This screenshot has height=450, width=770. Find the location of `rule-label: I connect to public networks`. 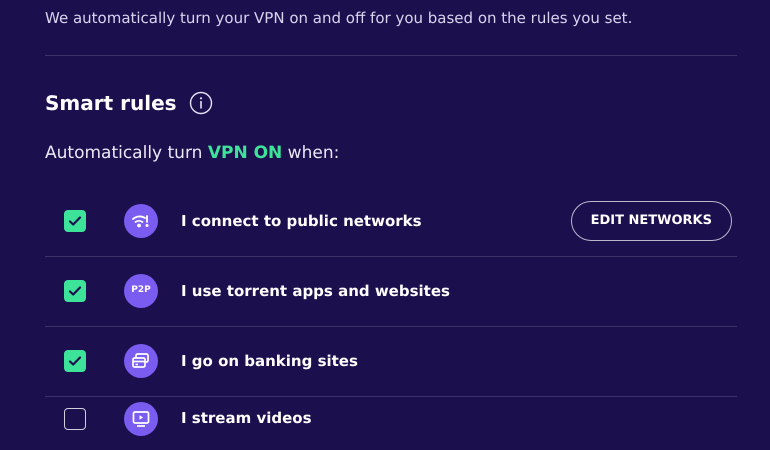

rule-label: I connect to public networks is located at coordinates (301, 221).